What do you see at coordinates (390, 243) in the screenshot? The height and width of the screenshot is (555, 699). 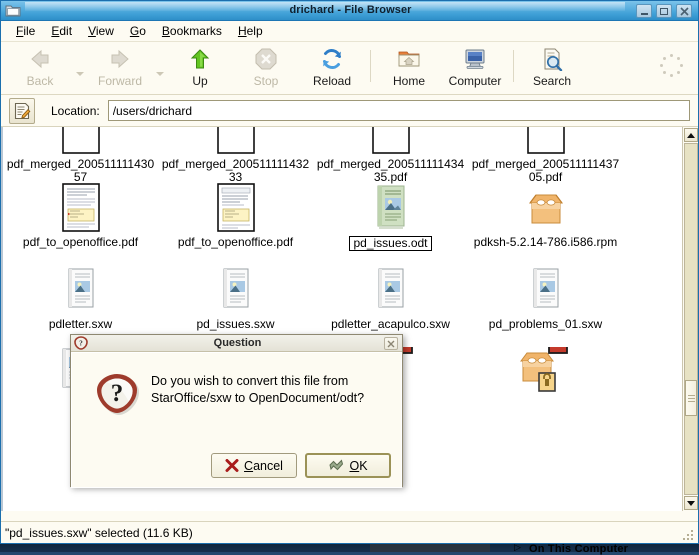 I see `file-name: pd_issues.odt` at bounding box center [390, 243].